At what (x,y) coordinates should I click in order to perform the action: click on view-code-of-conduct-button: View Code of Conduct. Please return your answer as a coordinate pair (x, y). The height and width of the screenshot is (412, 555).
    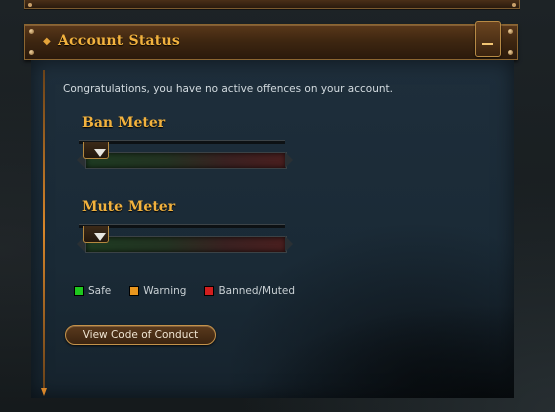
    Looking at the image, I should click on (140, 335).